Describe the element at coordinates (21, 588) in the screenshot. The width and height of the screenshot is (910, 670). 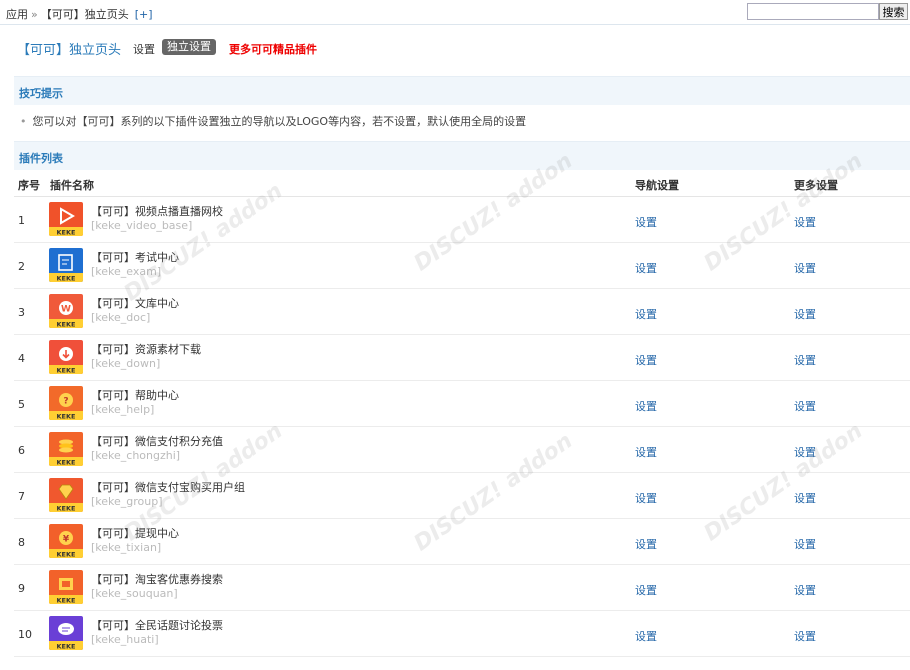
I see `row-index: 9` at that location.